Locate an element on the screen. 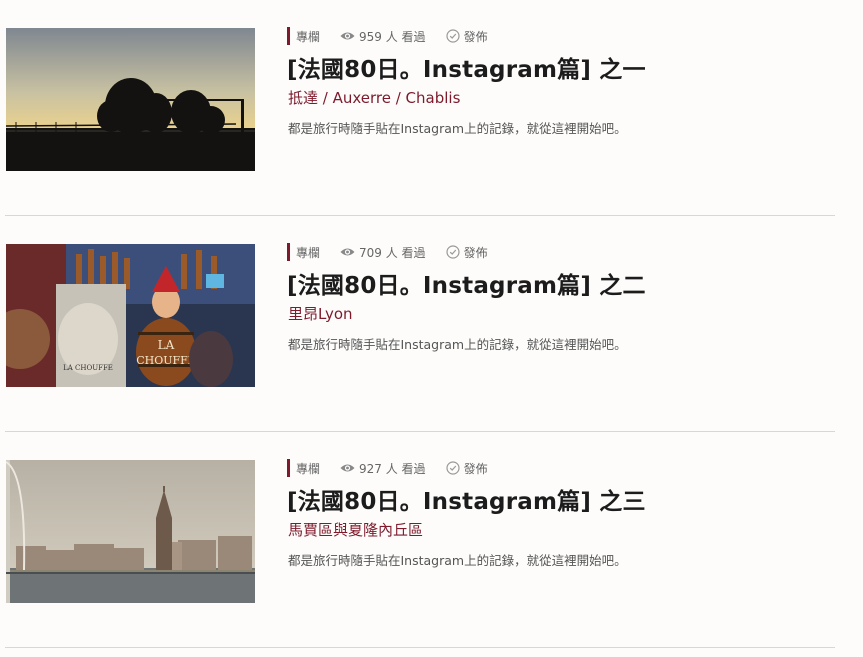 This screenshot has height=657, width=863. view-count: 927 人 看過 is located at coordinates (383, 468).